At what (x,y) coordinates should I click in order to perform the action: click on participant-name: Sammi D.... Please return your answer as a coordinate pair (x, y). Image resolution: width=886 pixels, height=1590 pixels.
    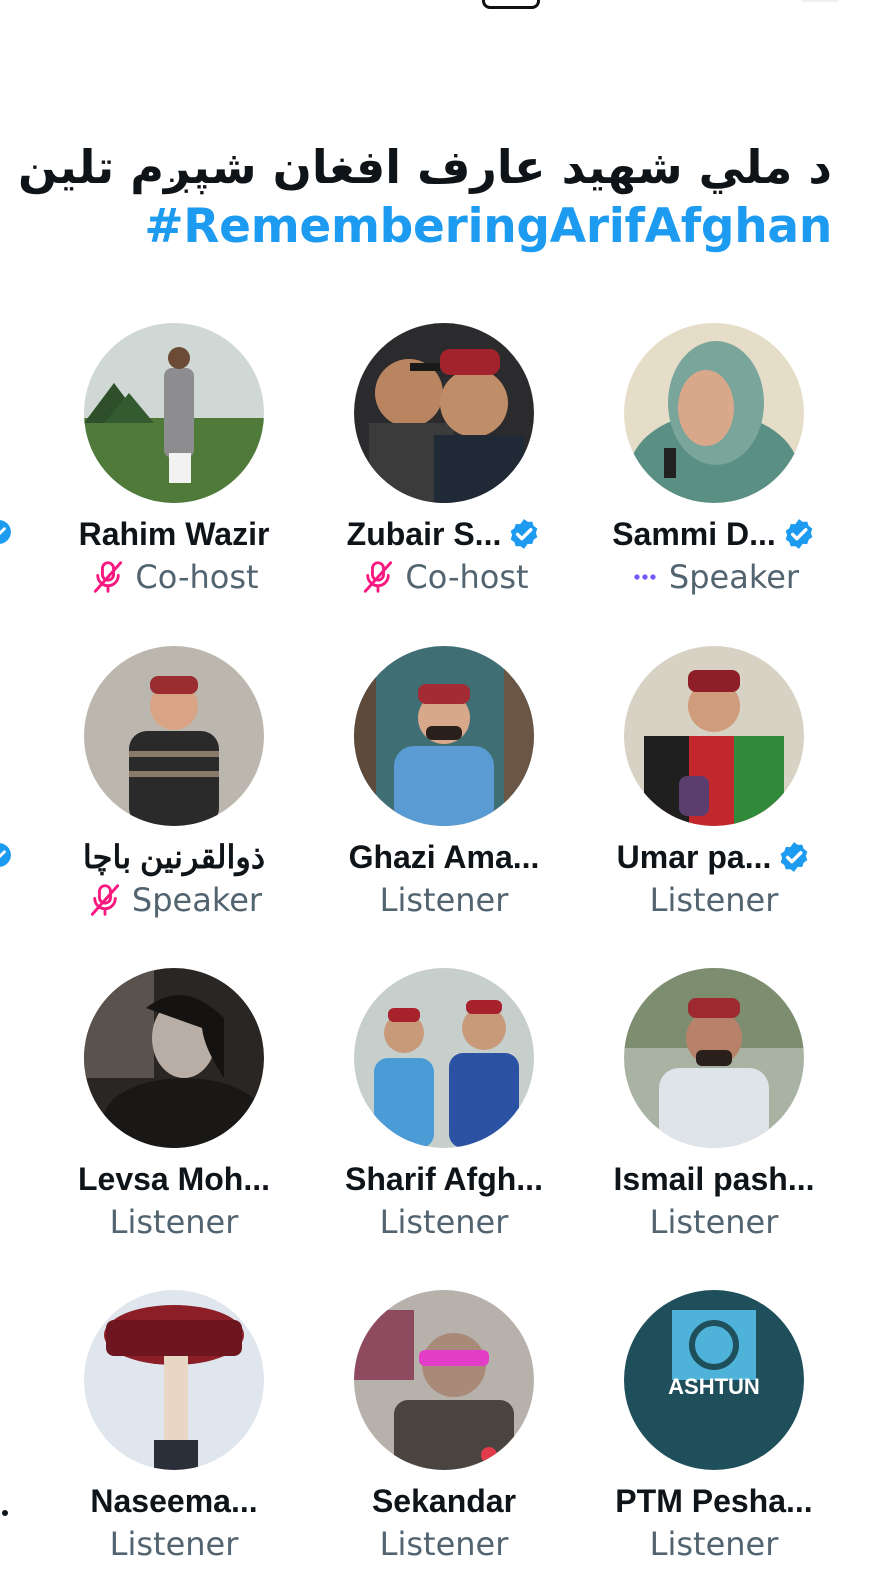
    Looking at the image, I should click on (694, 533).